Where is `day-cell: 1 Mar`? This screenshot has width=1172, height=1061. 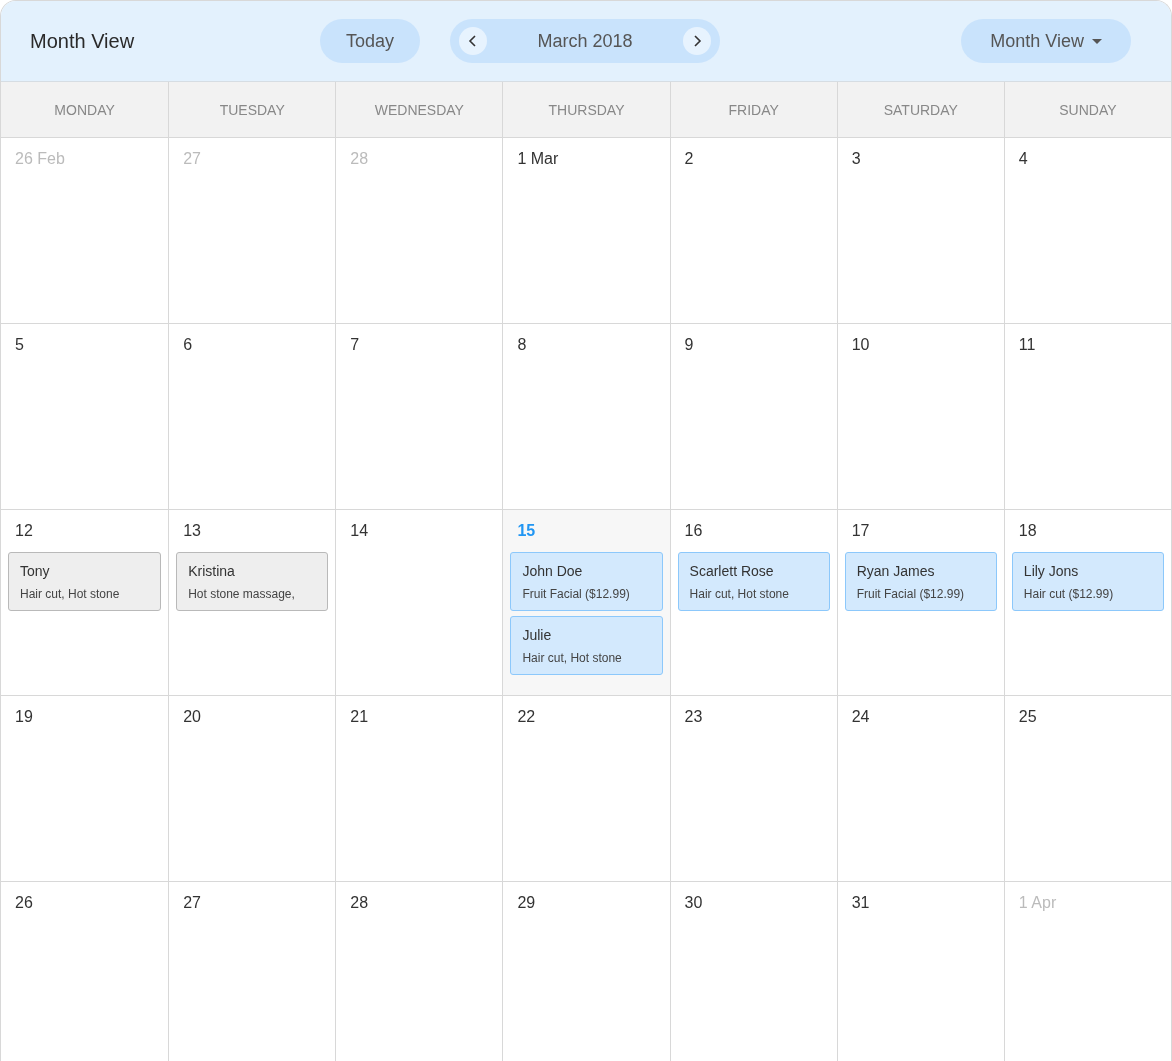 day-cell: 1 Mar is located at coordinates (586, 231).